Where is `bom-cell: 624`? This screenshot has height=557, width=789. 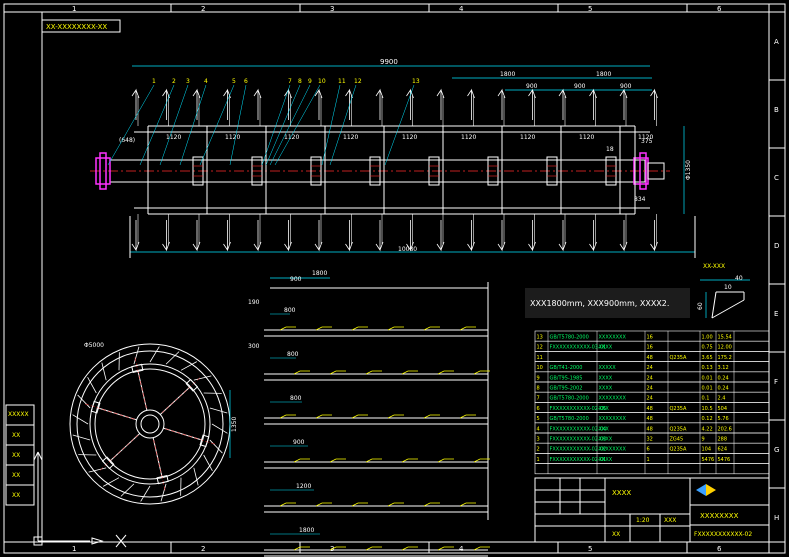 bom-cell: 624 is located at coordinates (723, 450).